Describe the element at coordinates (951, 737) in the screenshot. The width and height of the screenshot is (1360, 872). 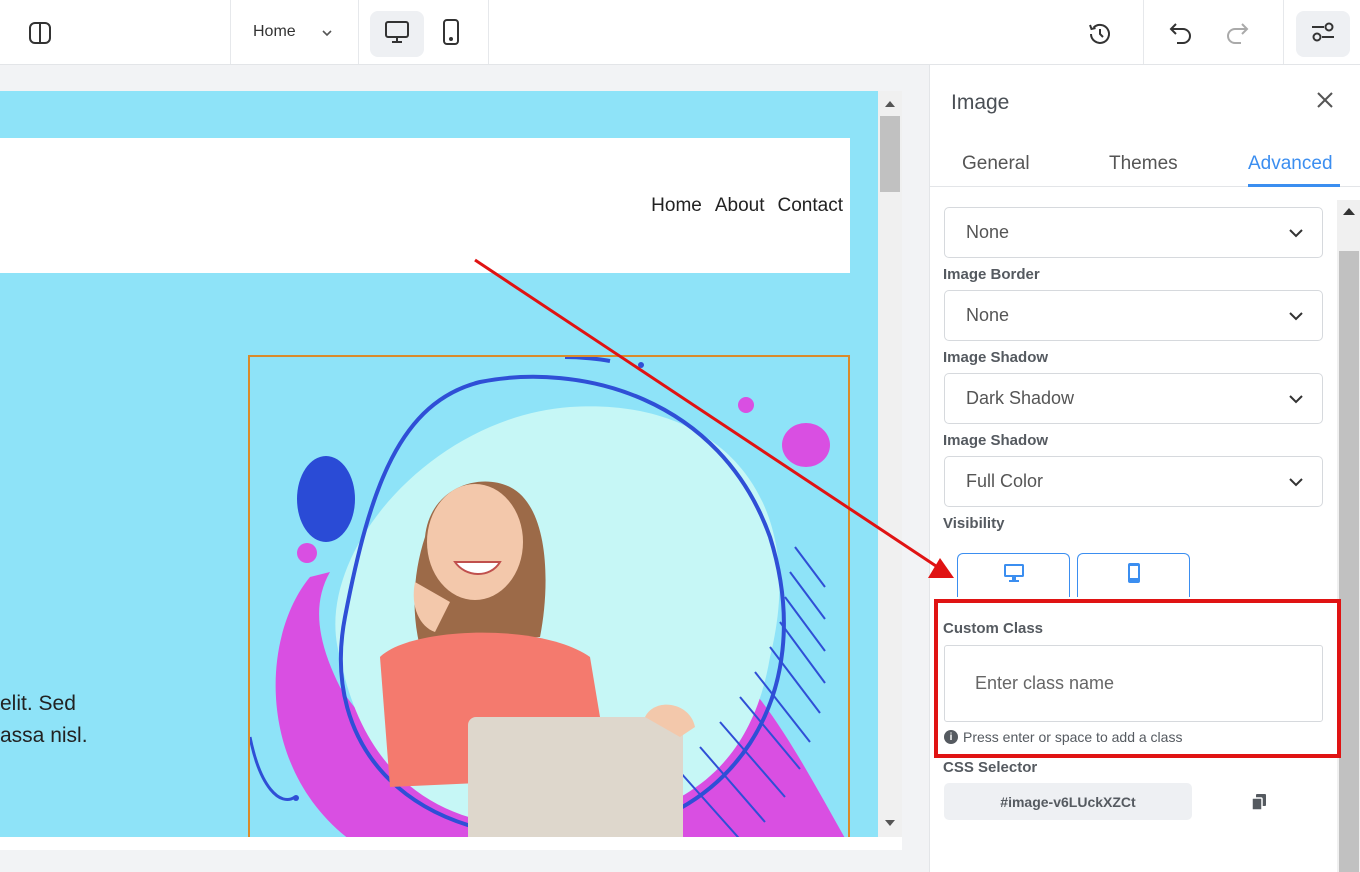
I see `info-icon: i` at that location.